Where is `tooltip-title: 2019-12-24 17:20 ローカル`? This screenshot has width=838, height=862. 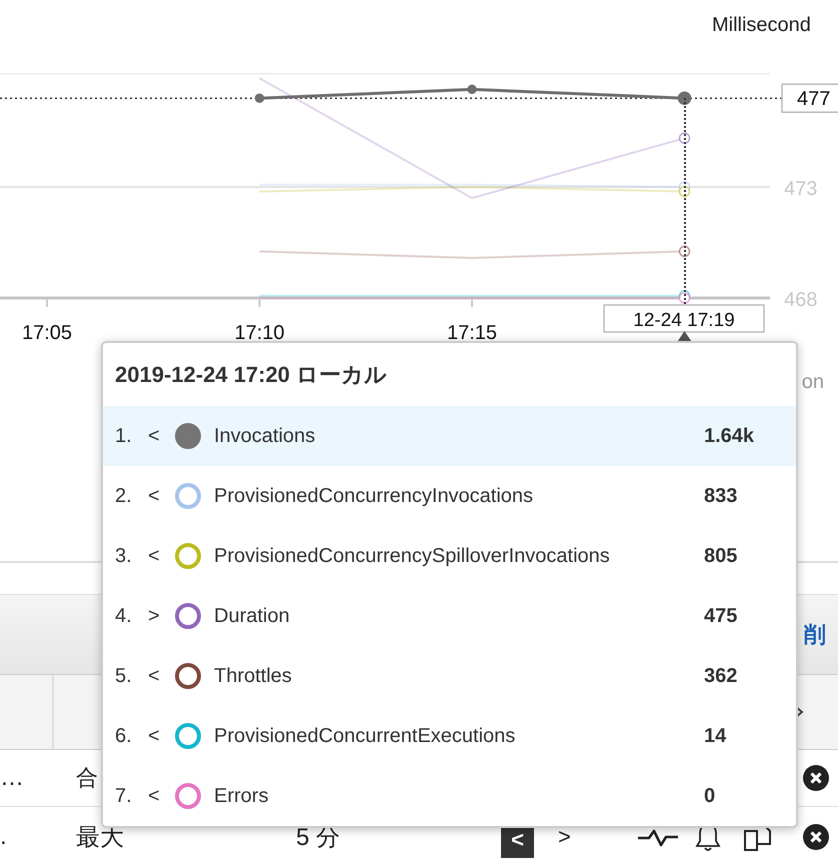
tooltip-title: 2019-12-24 17:20 ローカル is located at coordinates (251, 374).